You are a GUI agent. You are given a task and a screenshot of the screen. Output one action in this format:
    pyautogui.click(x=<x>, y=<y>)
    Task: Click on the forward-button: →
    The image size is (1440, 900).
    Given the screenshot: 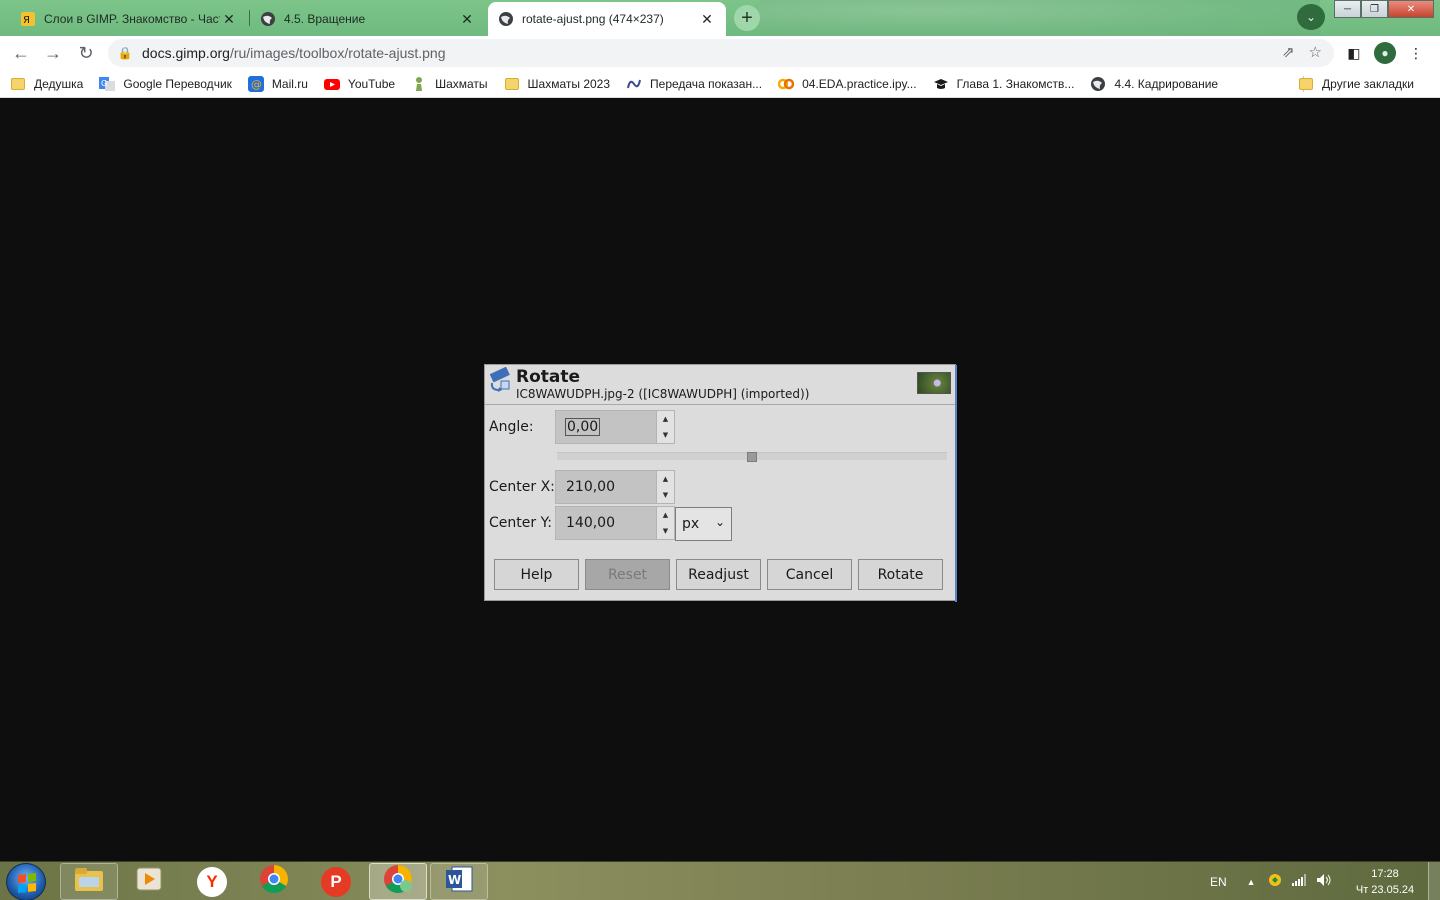 What is the action you would take?
    pyautogui.click(x=53, y=53)
    